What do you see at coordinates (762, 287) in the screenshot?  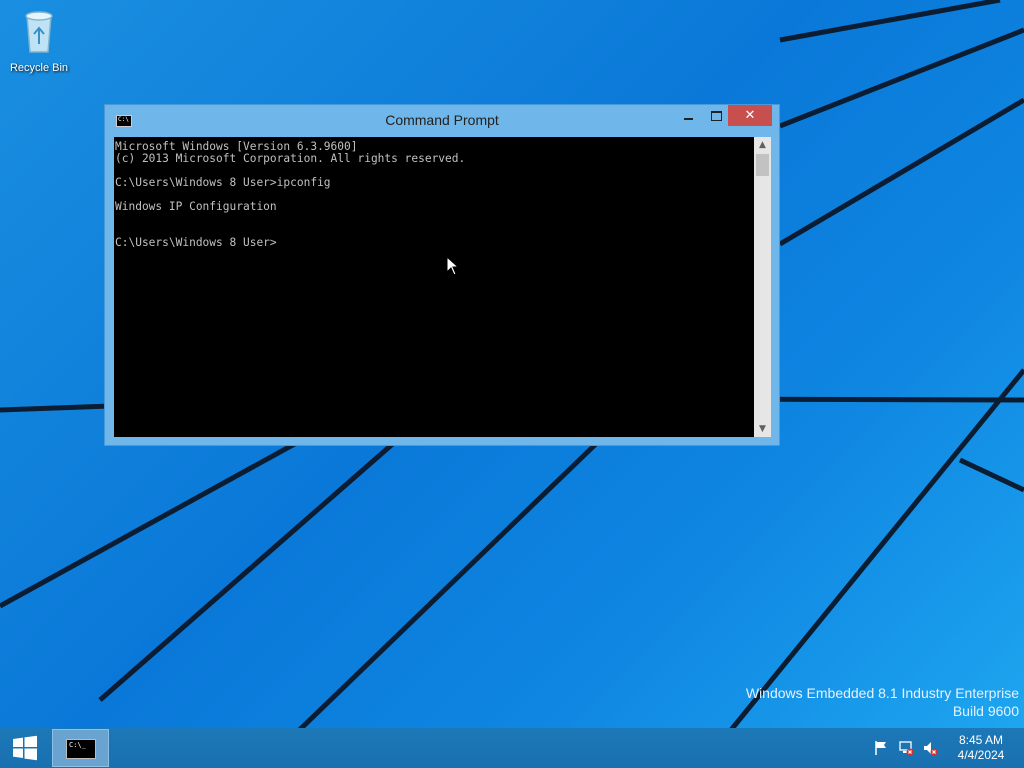 I see `vertical-scrollbar: ▲ ▼` at bounding box center [762, 287].